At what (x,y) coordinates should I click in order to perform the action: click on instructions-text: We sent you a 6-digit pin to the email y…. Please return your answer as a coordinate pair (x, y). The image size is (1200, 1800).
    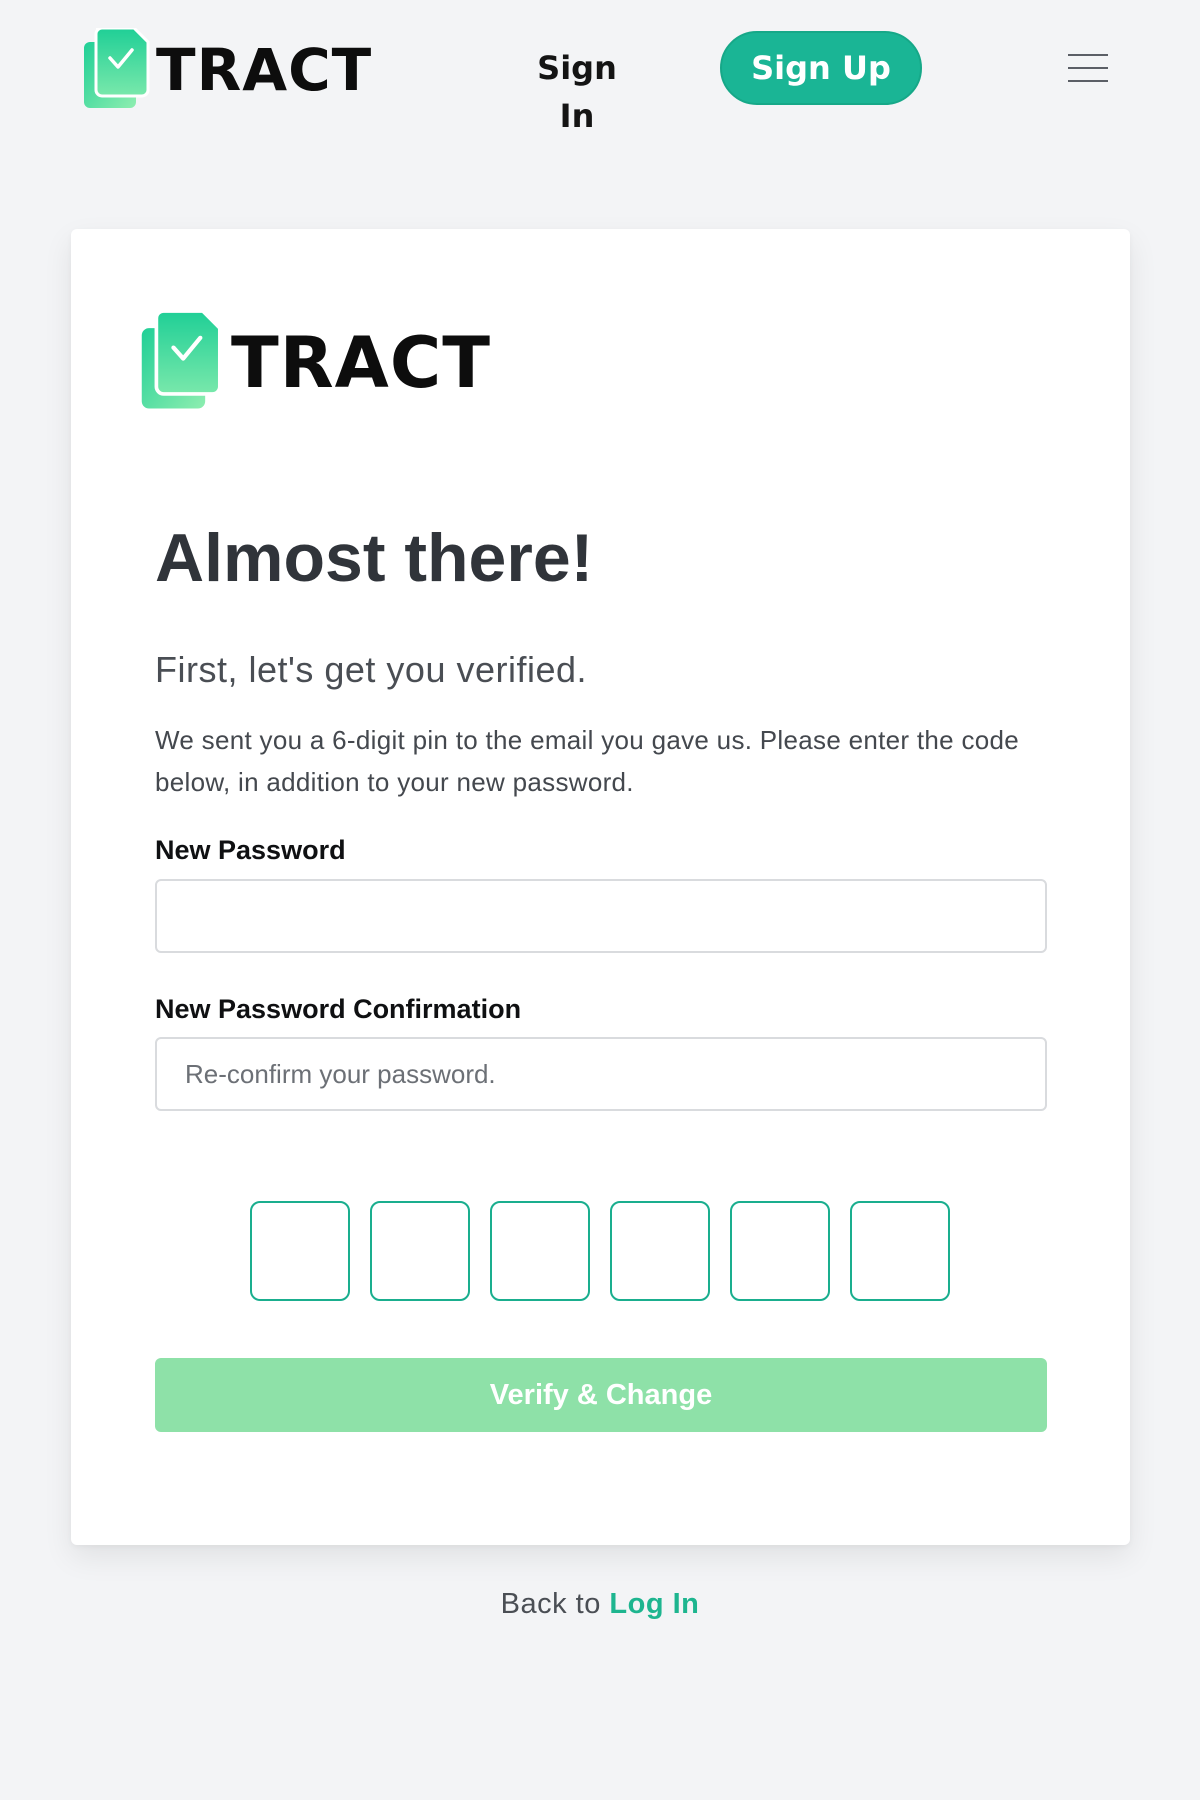
    Looking at the image, I should click on (587, 761).